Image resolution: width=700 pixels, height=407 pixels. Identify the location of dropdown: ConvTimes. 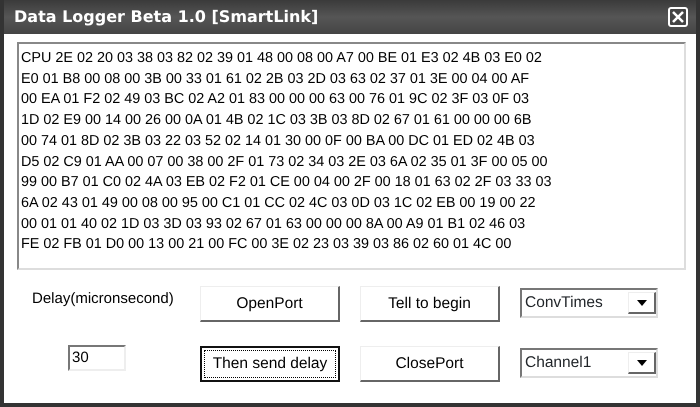
(589, 303).